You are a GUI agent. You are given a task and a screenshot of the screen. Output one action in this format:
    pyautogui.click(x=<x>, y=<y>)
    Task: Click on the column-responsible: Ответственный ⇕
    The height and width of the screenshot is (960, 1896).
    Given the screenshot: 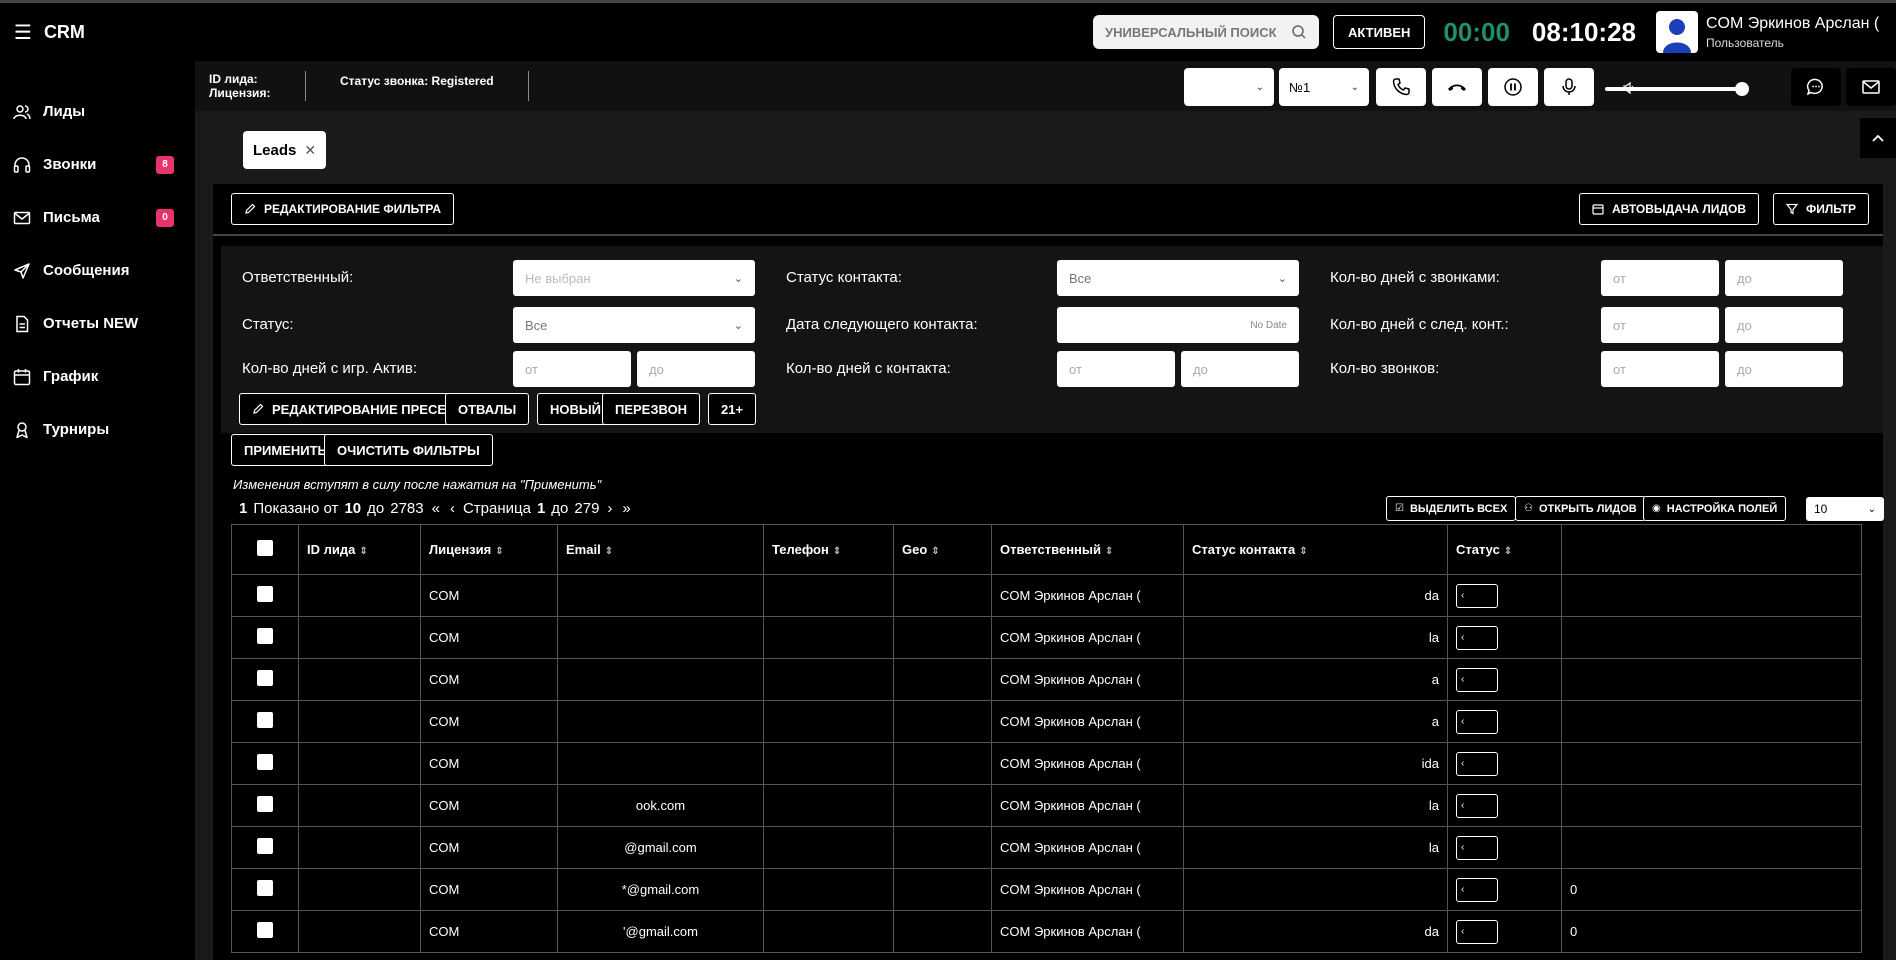 What is the action you would take?
    pyautogui.click(x=1087, y=549)
    